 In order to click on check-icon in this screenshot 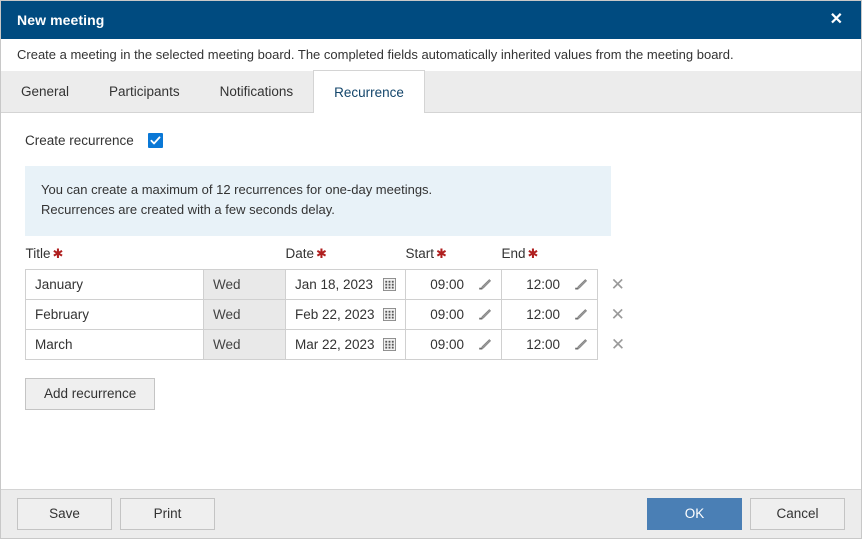, I will do `click(155, 140)`.